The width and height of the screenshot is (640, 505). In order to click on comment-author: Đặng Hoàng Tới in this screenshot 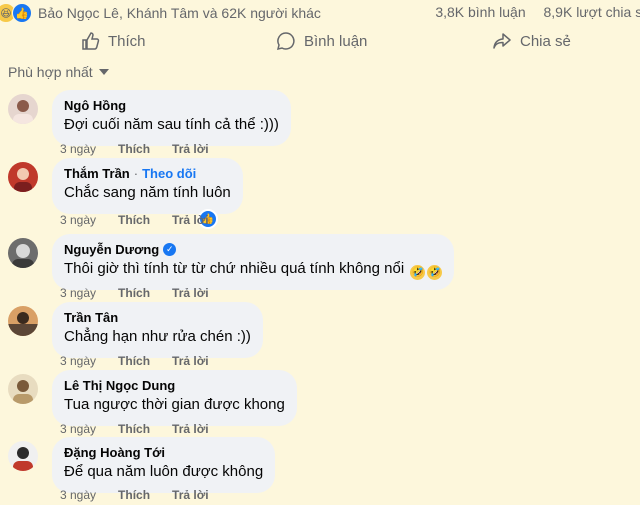, I will do `click(114, 452)`.